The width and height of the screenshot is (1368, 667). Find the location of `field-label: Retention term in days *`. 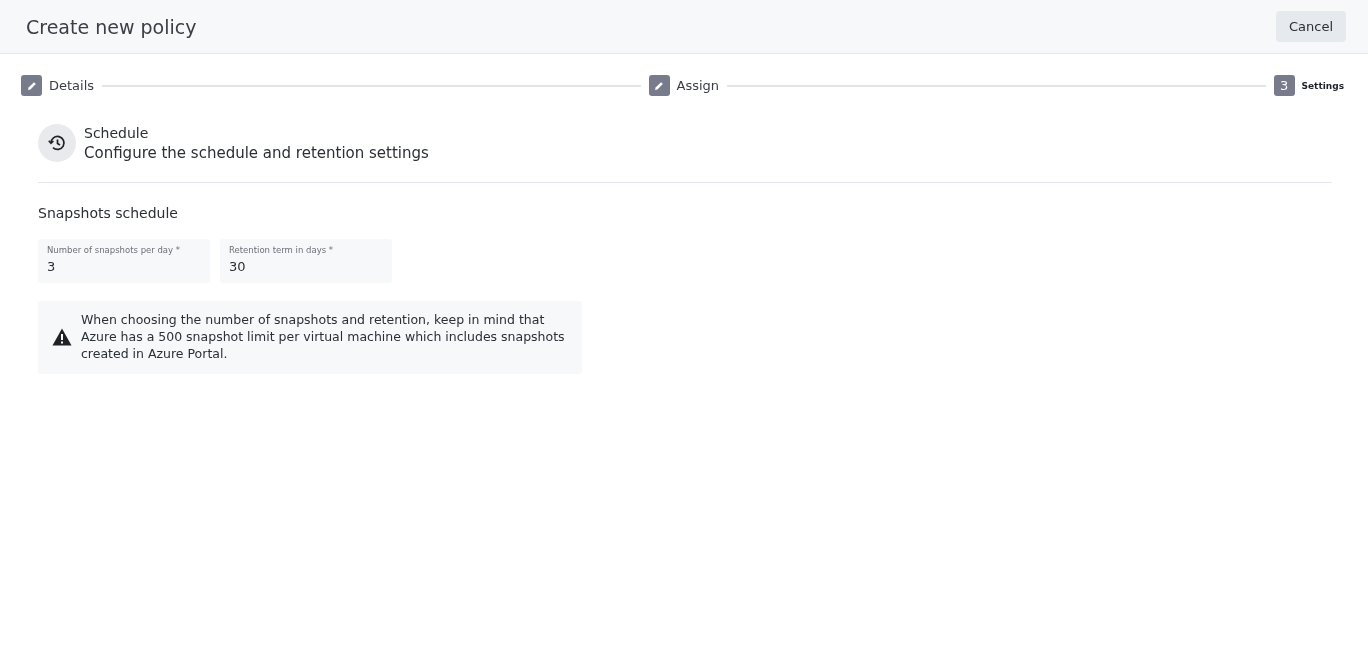

field-label: Retention term in days * is located at coordinates (282, 250).